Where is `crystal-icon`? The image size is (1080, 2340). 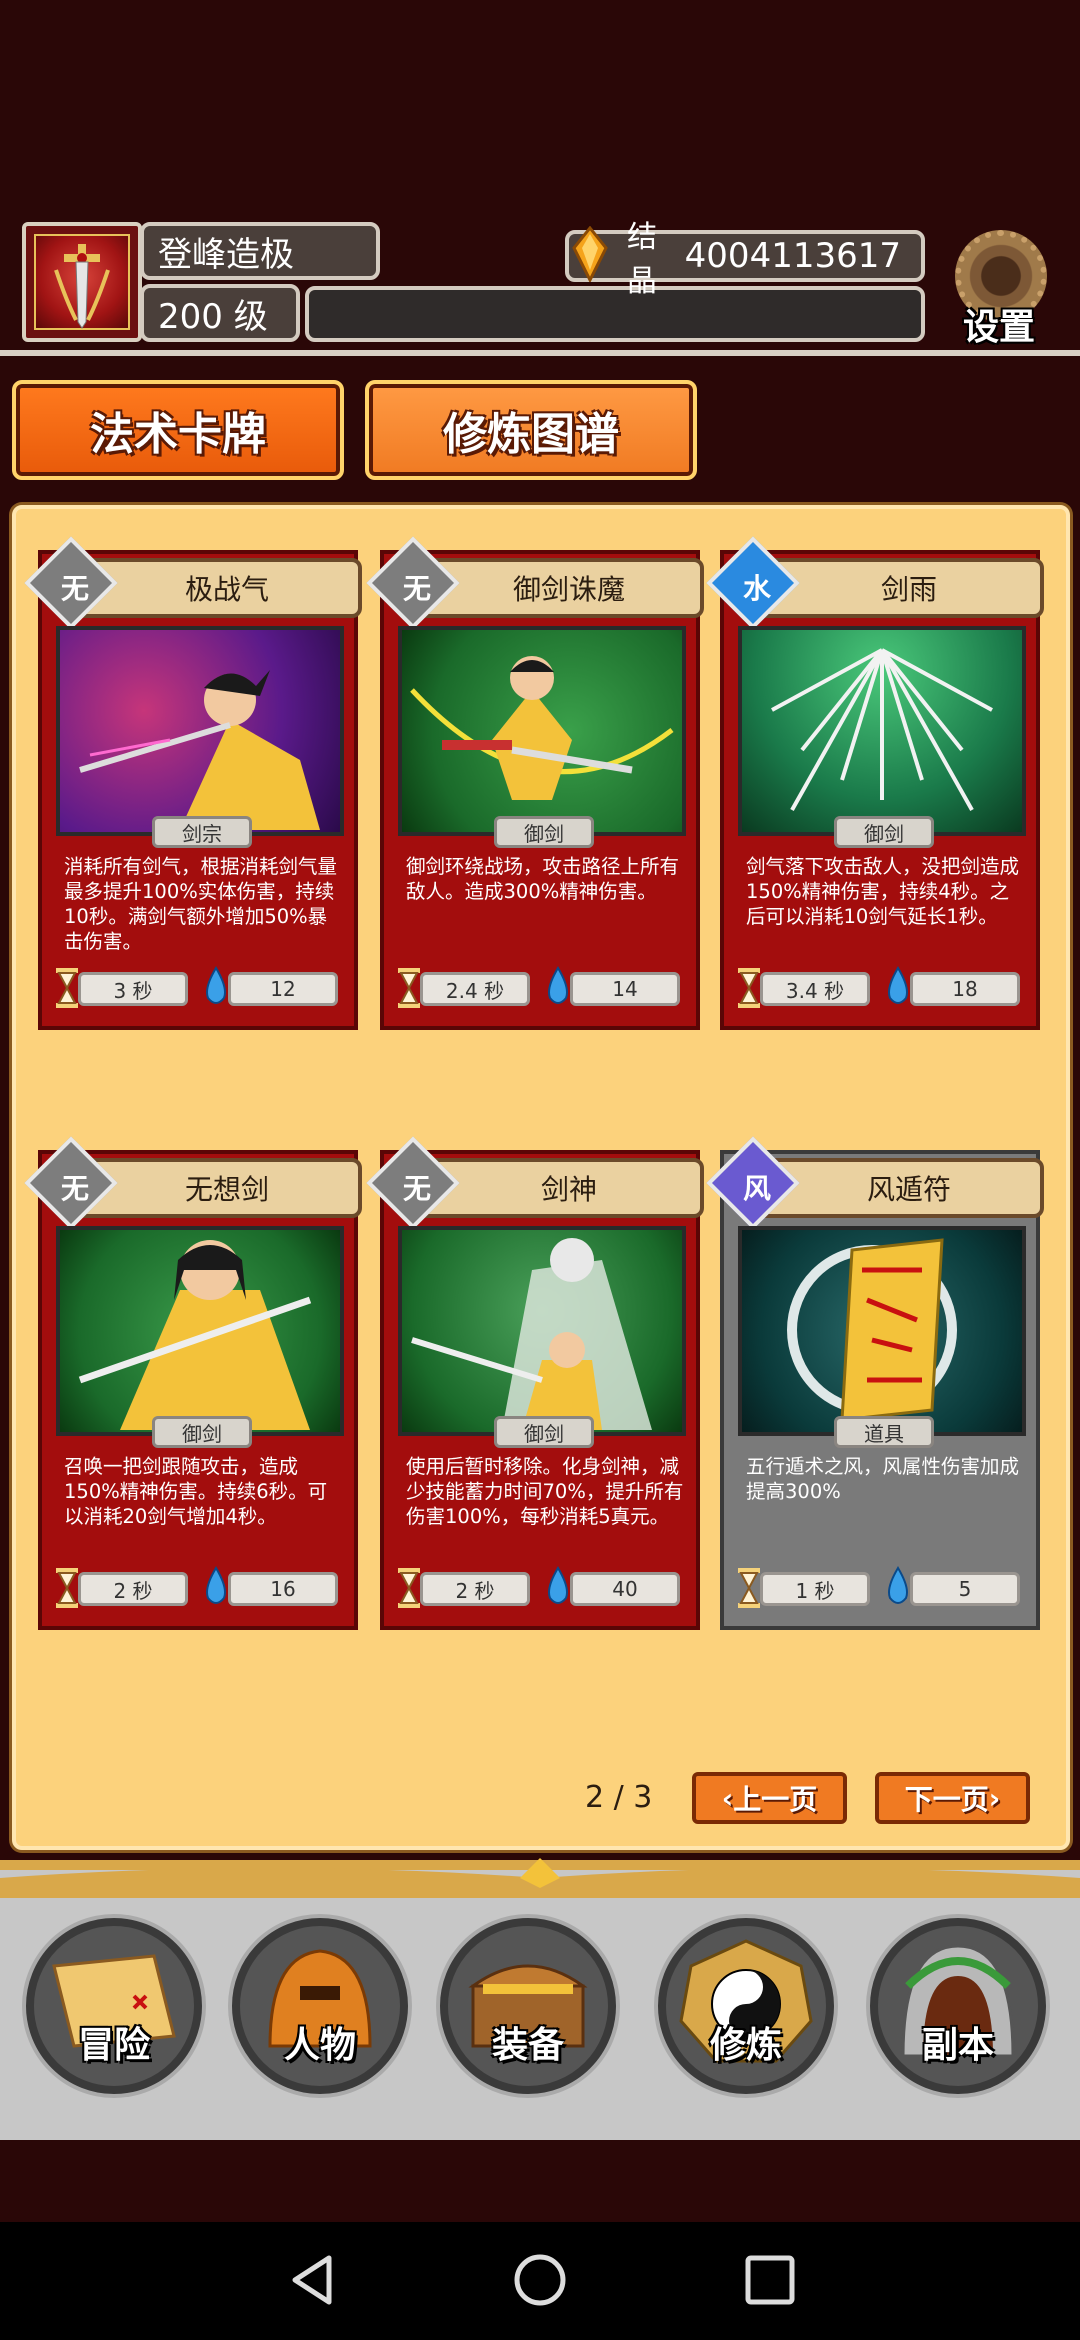
crystal-icon is located at coordinates (590, 254).